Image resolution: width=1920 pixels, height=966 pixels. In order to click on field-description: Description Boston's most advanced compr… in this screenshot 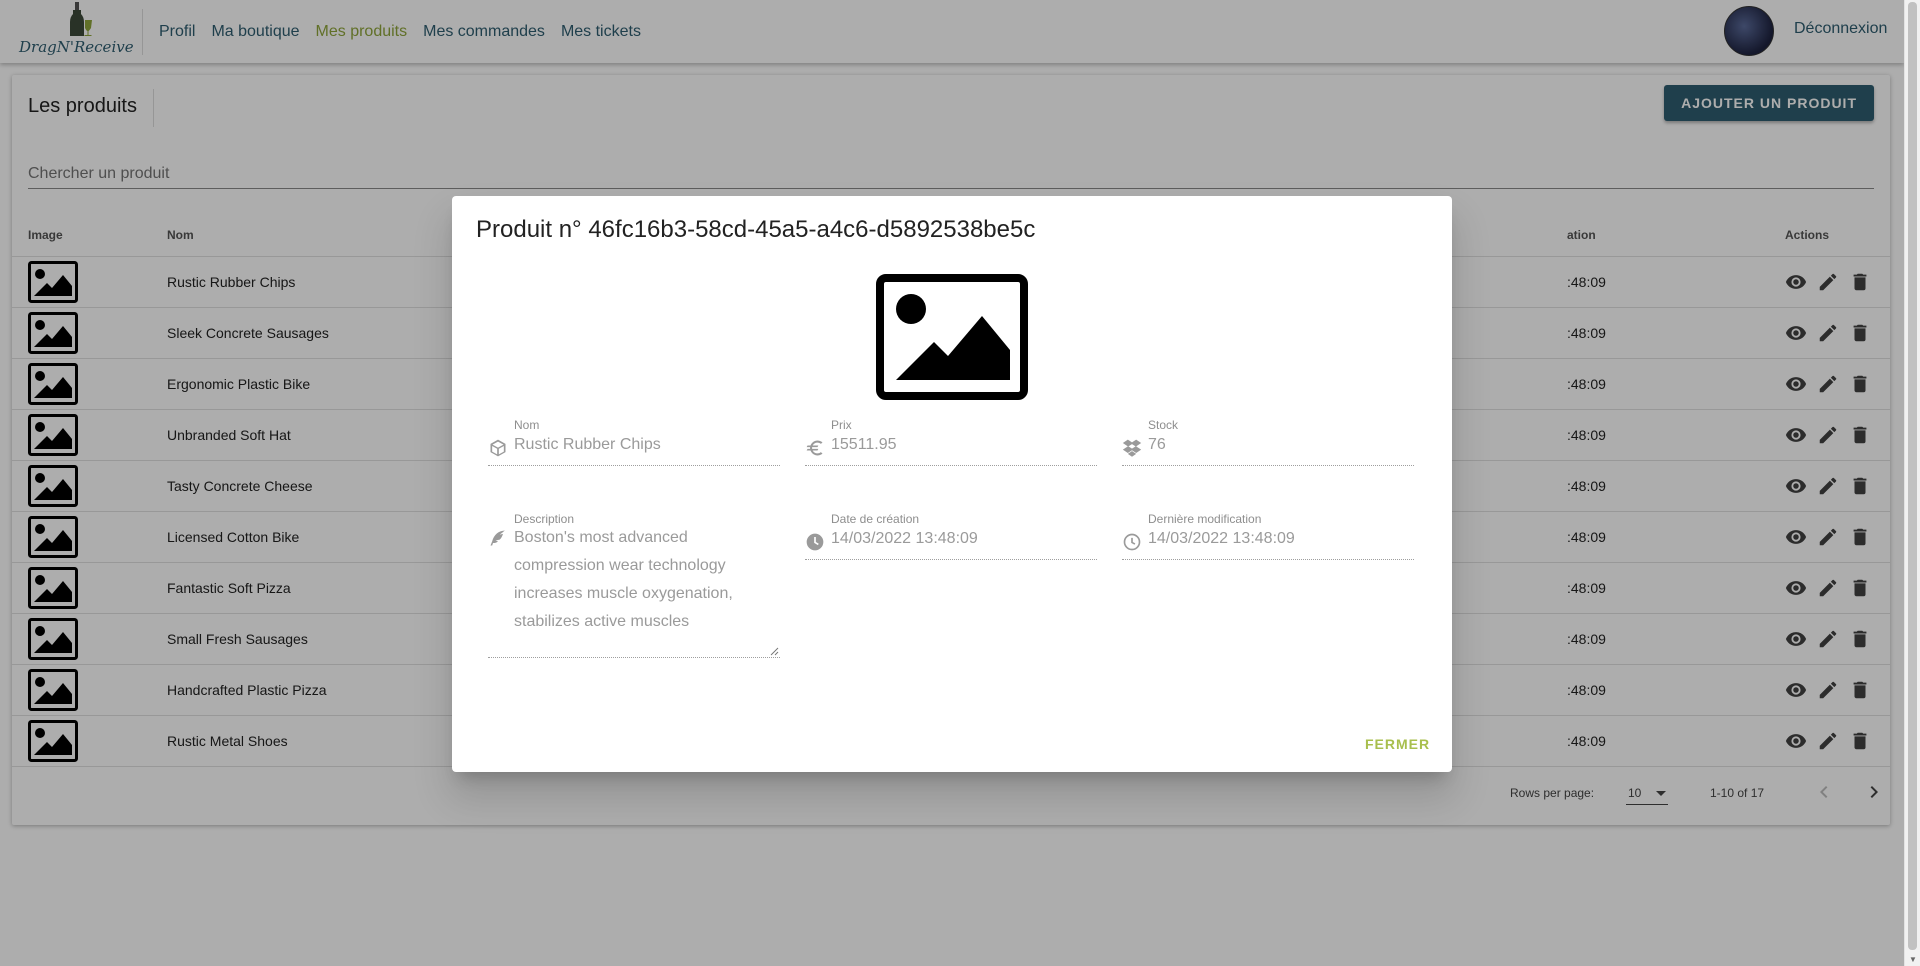, I will do `click(634, 585)`.